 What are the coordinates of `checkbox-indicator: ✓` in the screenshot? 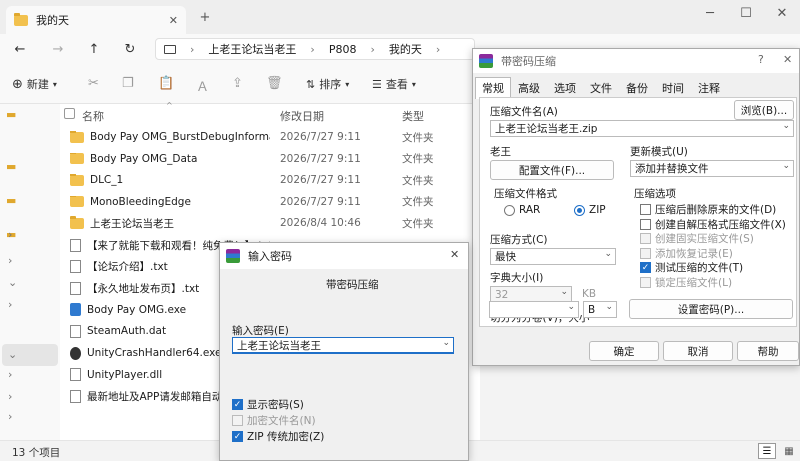 It's located at (645, 268).